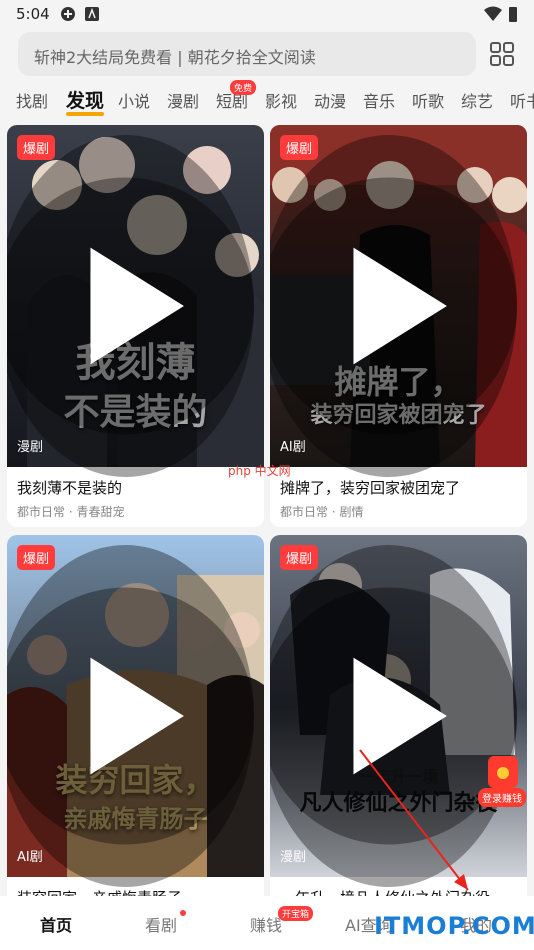  I want to click on wifi-icon, so click(493, 13).